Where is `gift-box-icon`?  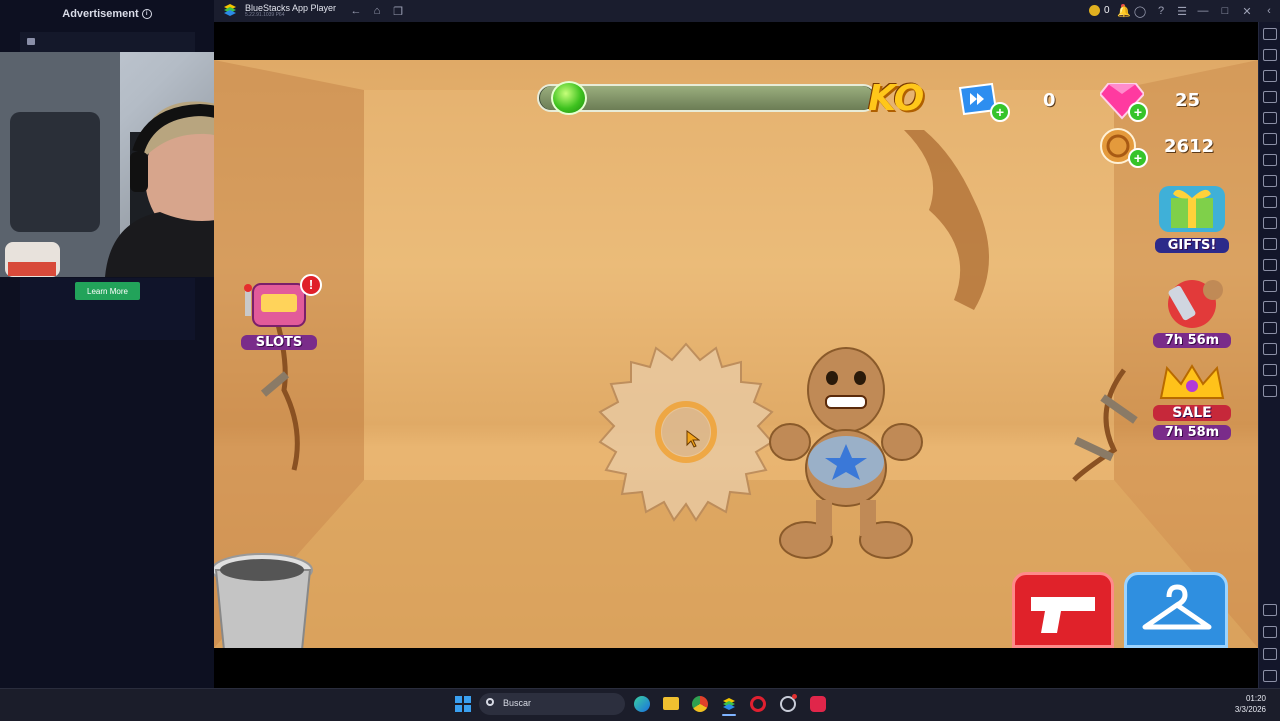 gift-box-icon is located at coordinates (1192, 209).